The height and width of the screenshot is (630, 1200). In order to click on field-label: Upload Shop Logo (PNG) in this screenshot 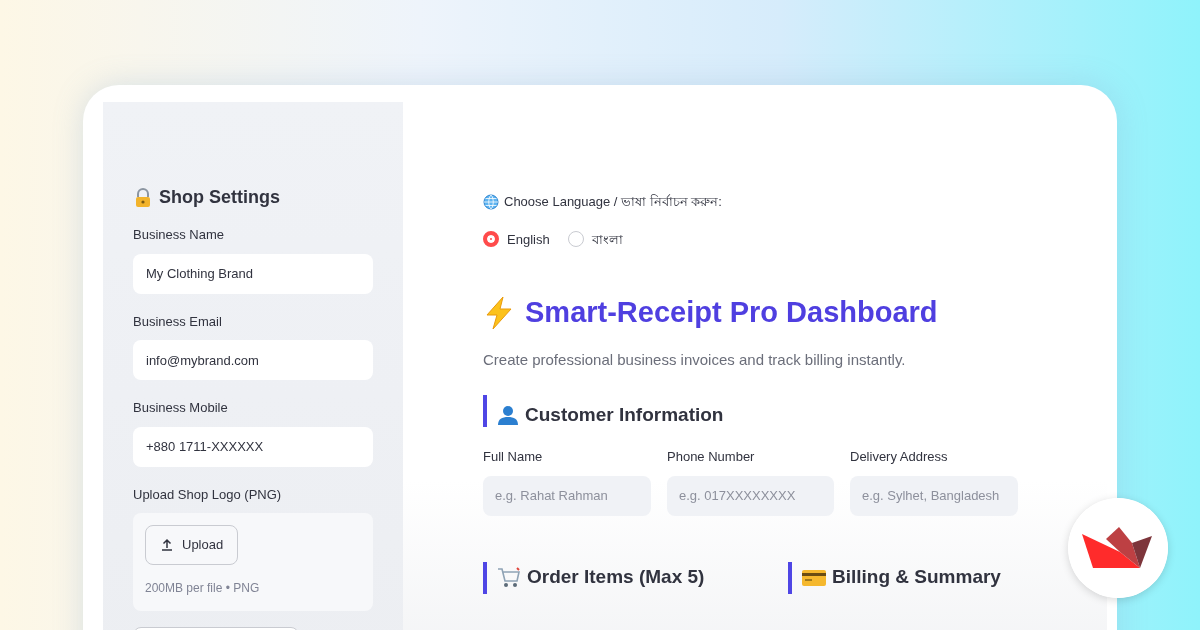, I will do `click(208, 494)`.